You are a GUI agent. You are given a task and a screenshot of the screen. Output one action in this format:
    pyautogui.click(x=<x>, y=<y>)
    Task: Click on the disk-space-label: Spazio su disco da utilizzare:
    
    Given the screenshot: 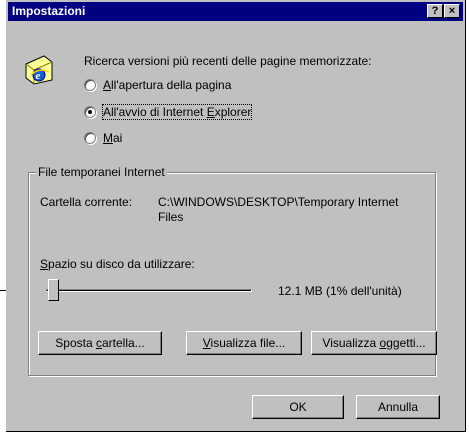 What is the action you would take?
    pyautogui.click(x=117, y=264)
    